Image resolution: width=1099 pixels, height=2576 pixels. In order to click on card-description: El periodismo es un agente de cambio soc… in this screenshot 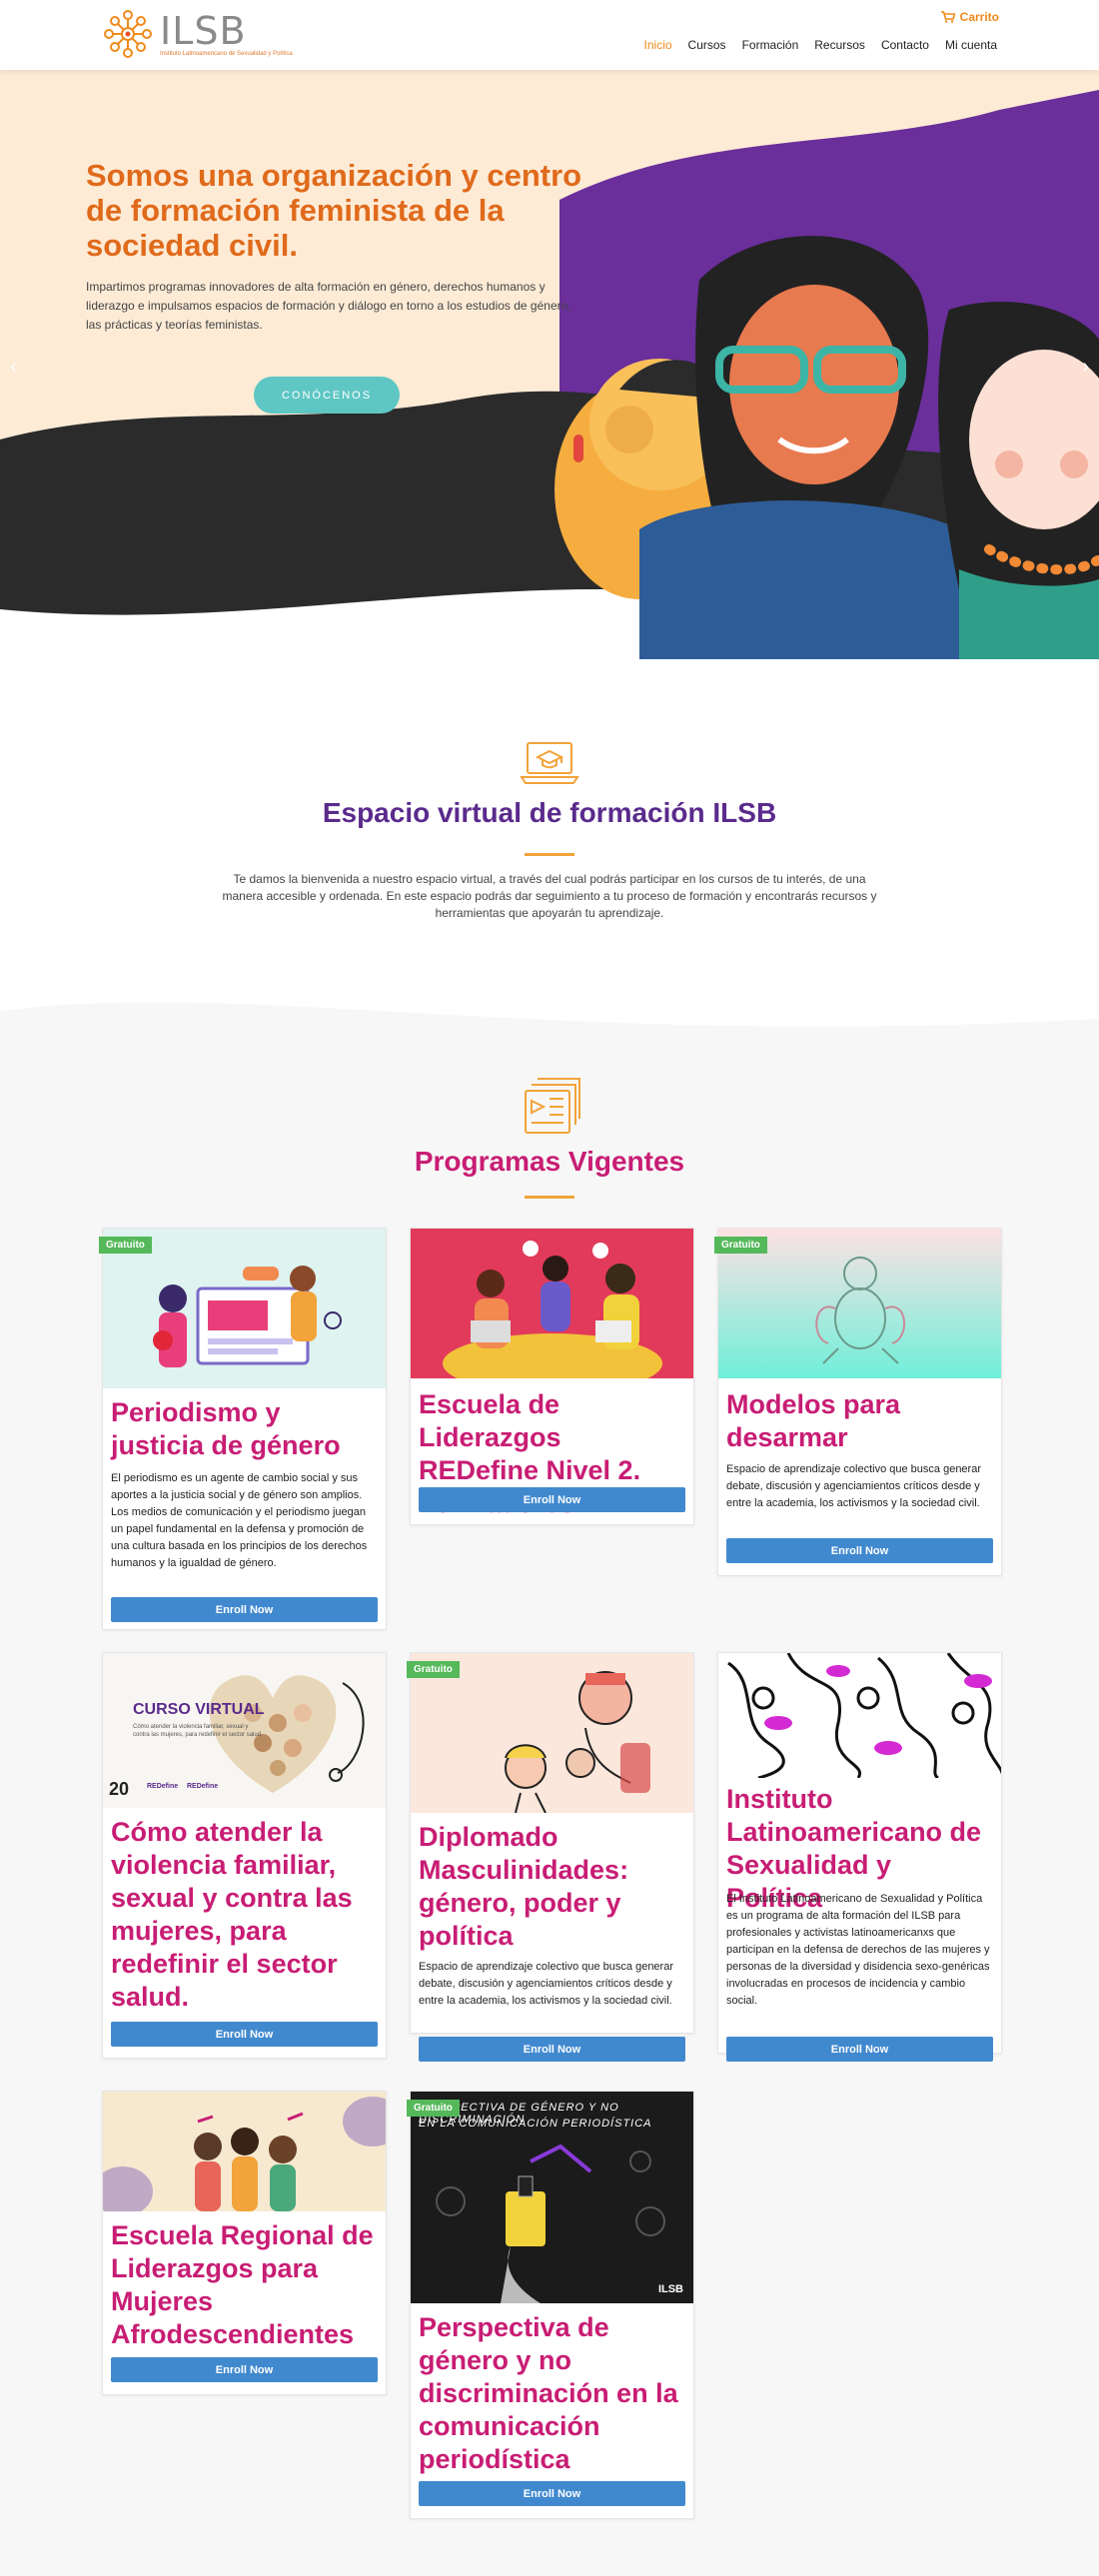, I will do `click(240, 1521)`.